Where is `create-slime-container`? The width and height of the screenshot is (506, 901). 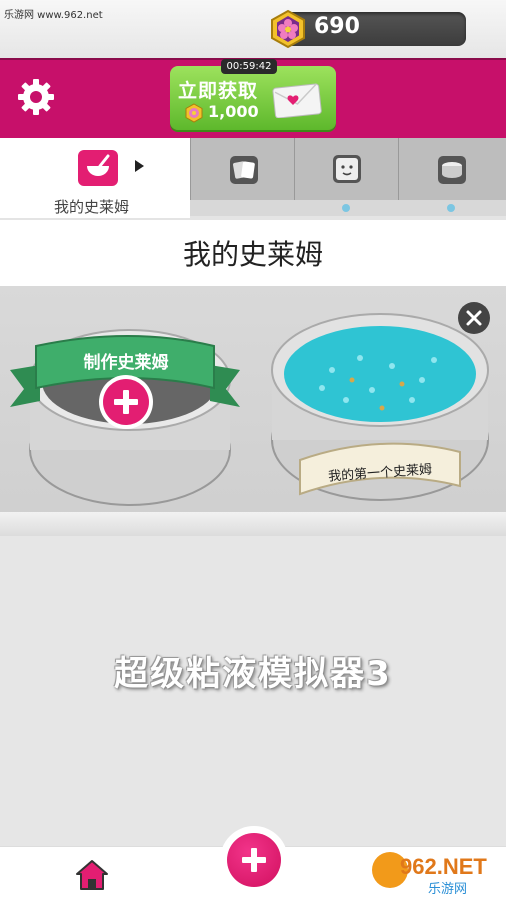 create-slime-container is located at coordinates (125, 410).